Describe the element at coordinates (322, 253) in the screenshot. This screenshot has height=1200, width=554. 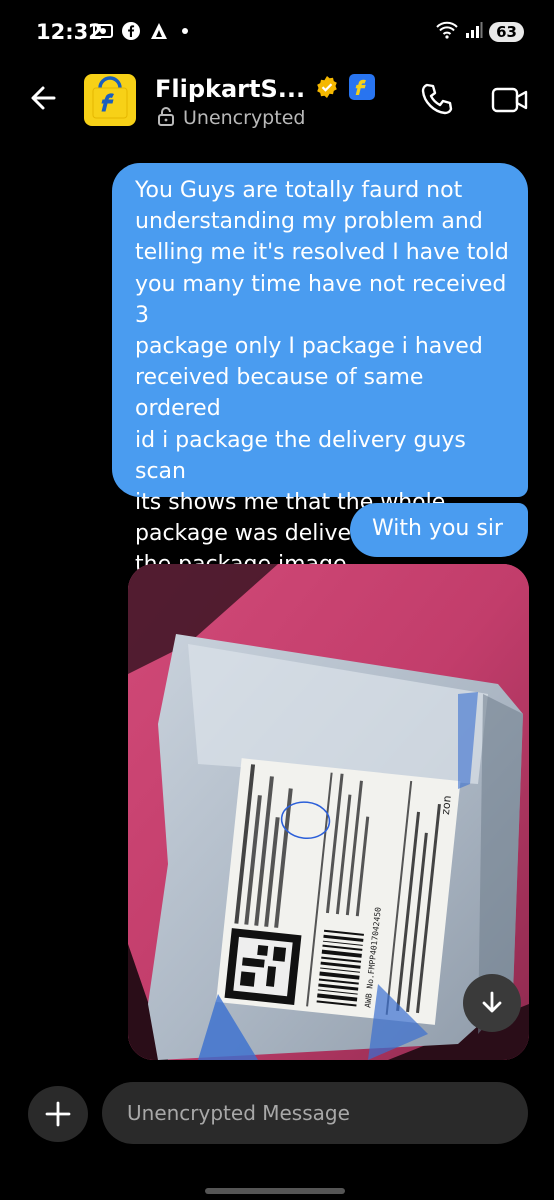
I see `message-line: telling me it's resolved I have told` at that location.